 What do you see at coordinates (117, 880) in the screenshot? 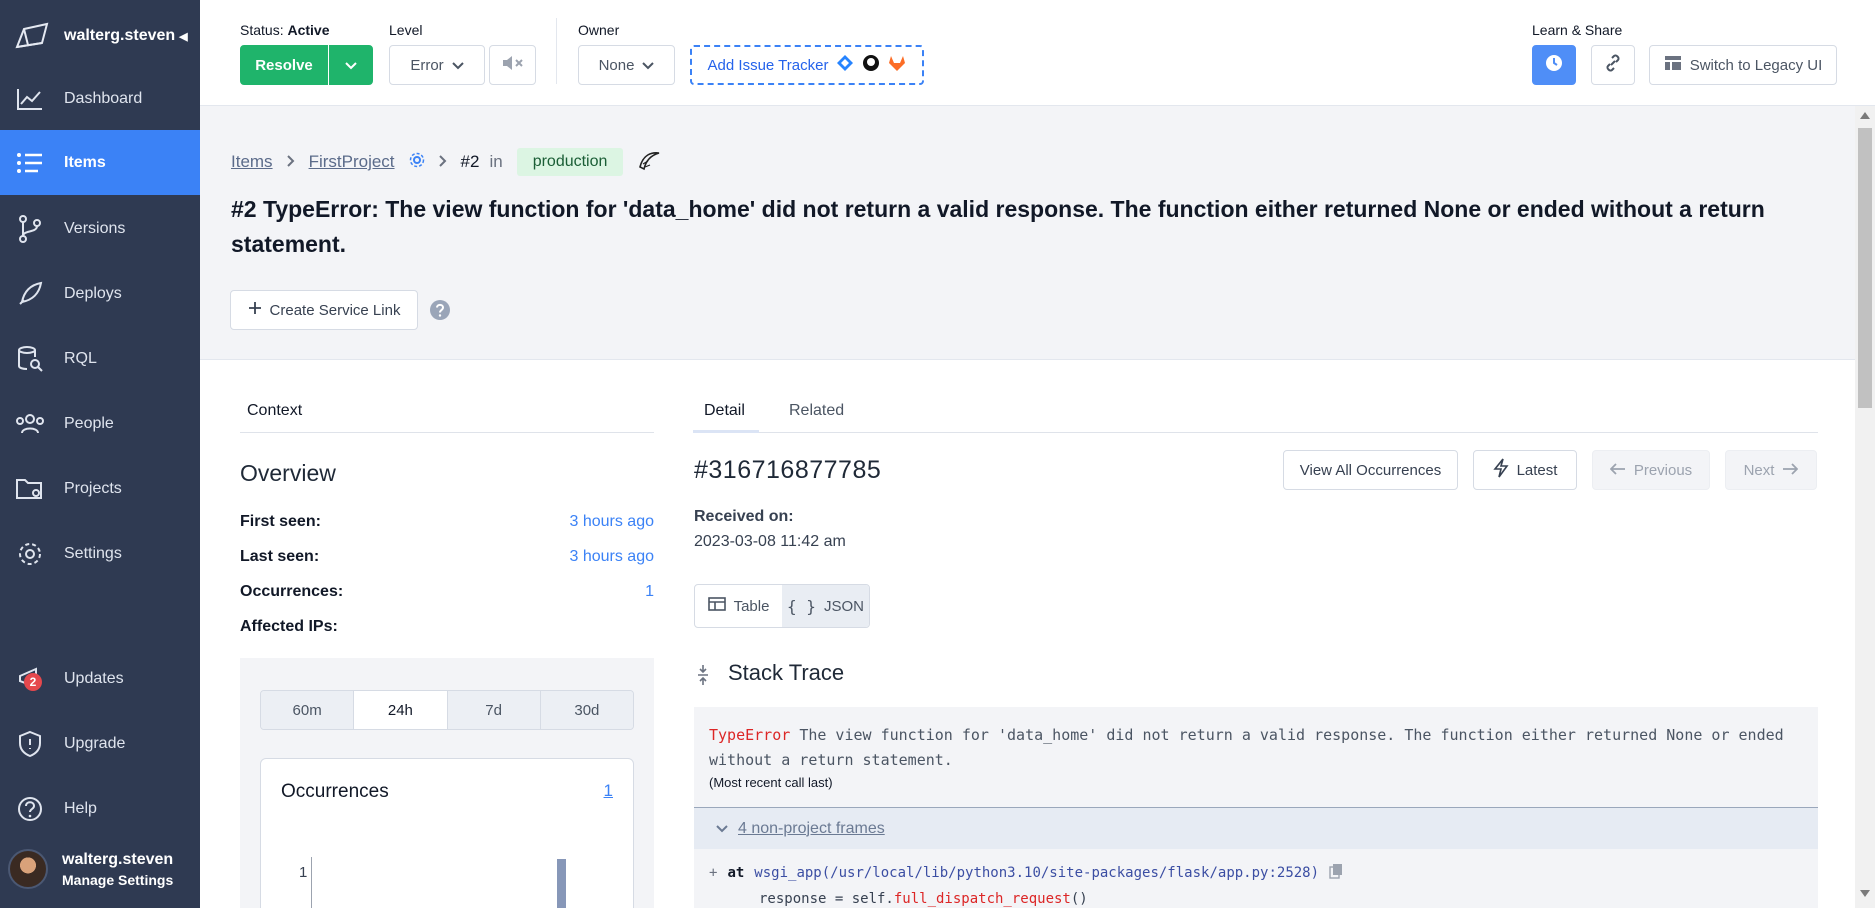
I see `manage-settings-link: Manage Settings` at bounding box center [117, 880].